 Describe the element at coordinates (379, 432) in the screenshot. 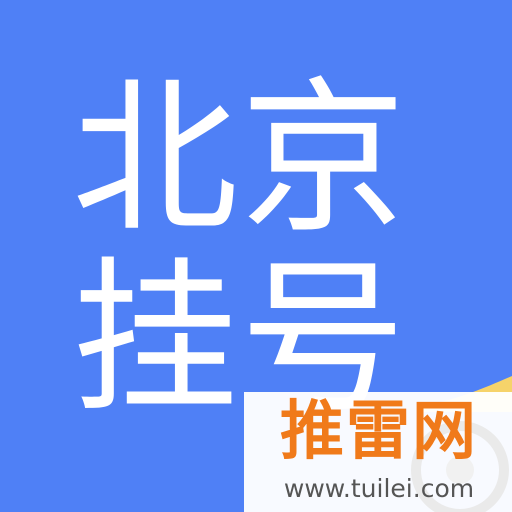

I see `watermark-brand: 推雷网` at that location.